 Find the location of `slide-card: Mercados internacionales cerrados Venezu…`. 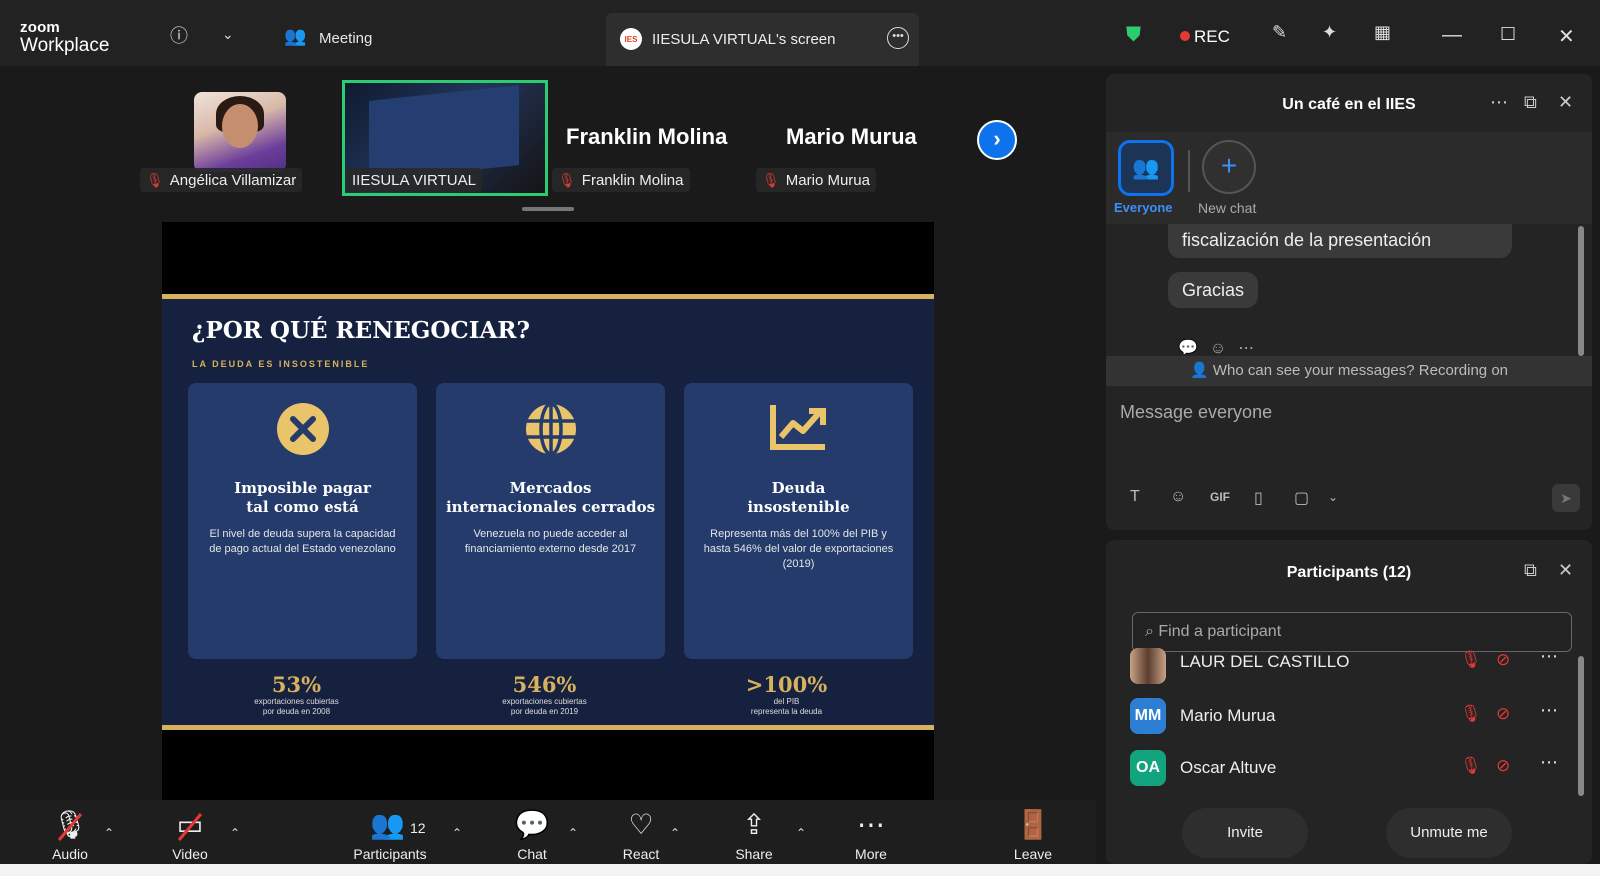

slide-card: Mercados internacionales cerrados Venezu… is located at coordinates (550, 521).